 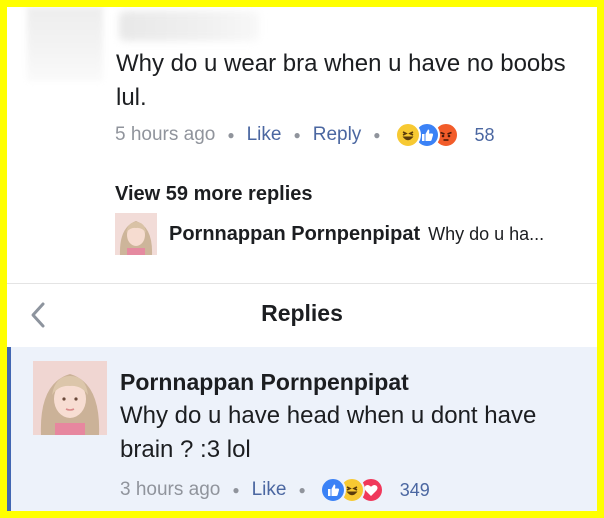 What do you see at coordinates (214, 194) in the screenshot?
I see `view-more-replies-link: View 59 more replies` at bounding box center [214, 194].